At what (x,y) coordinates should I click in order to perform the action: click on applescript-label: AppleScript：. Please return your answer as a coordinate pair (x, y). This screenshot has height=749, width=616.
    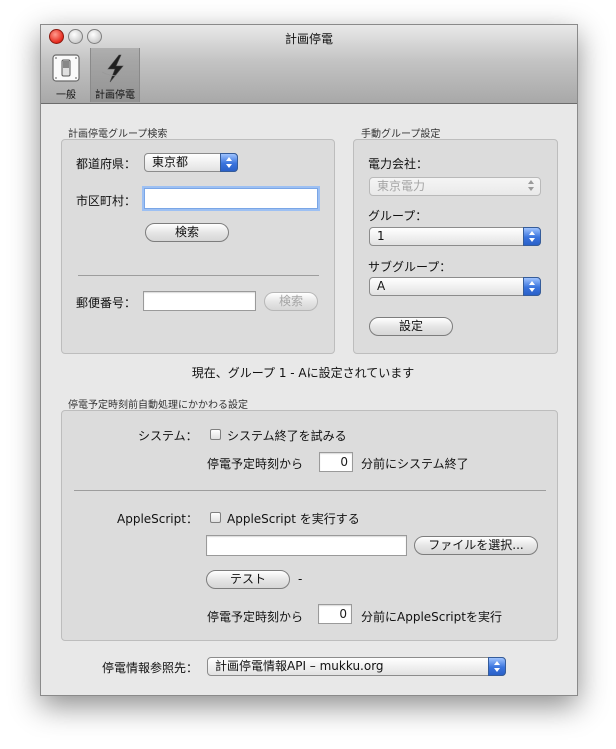
    Looking at the image, I should click on (157, 519).